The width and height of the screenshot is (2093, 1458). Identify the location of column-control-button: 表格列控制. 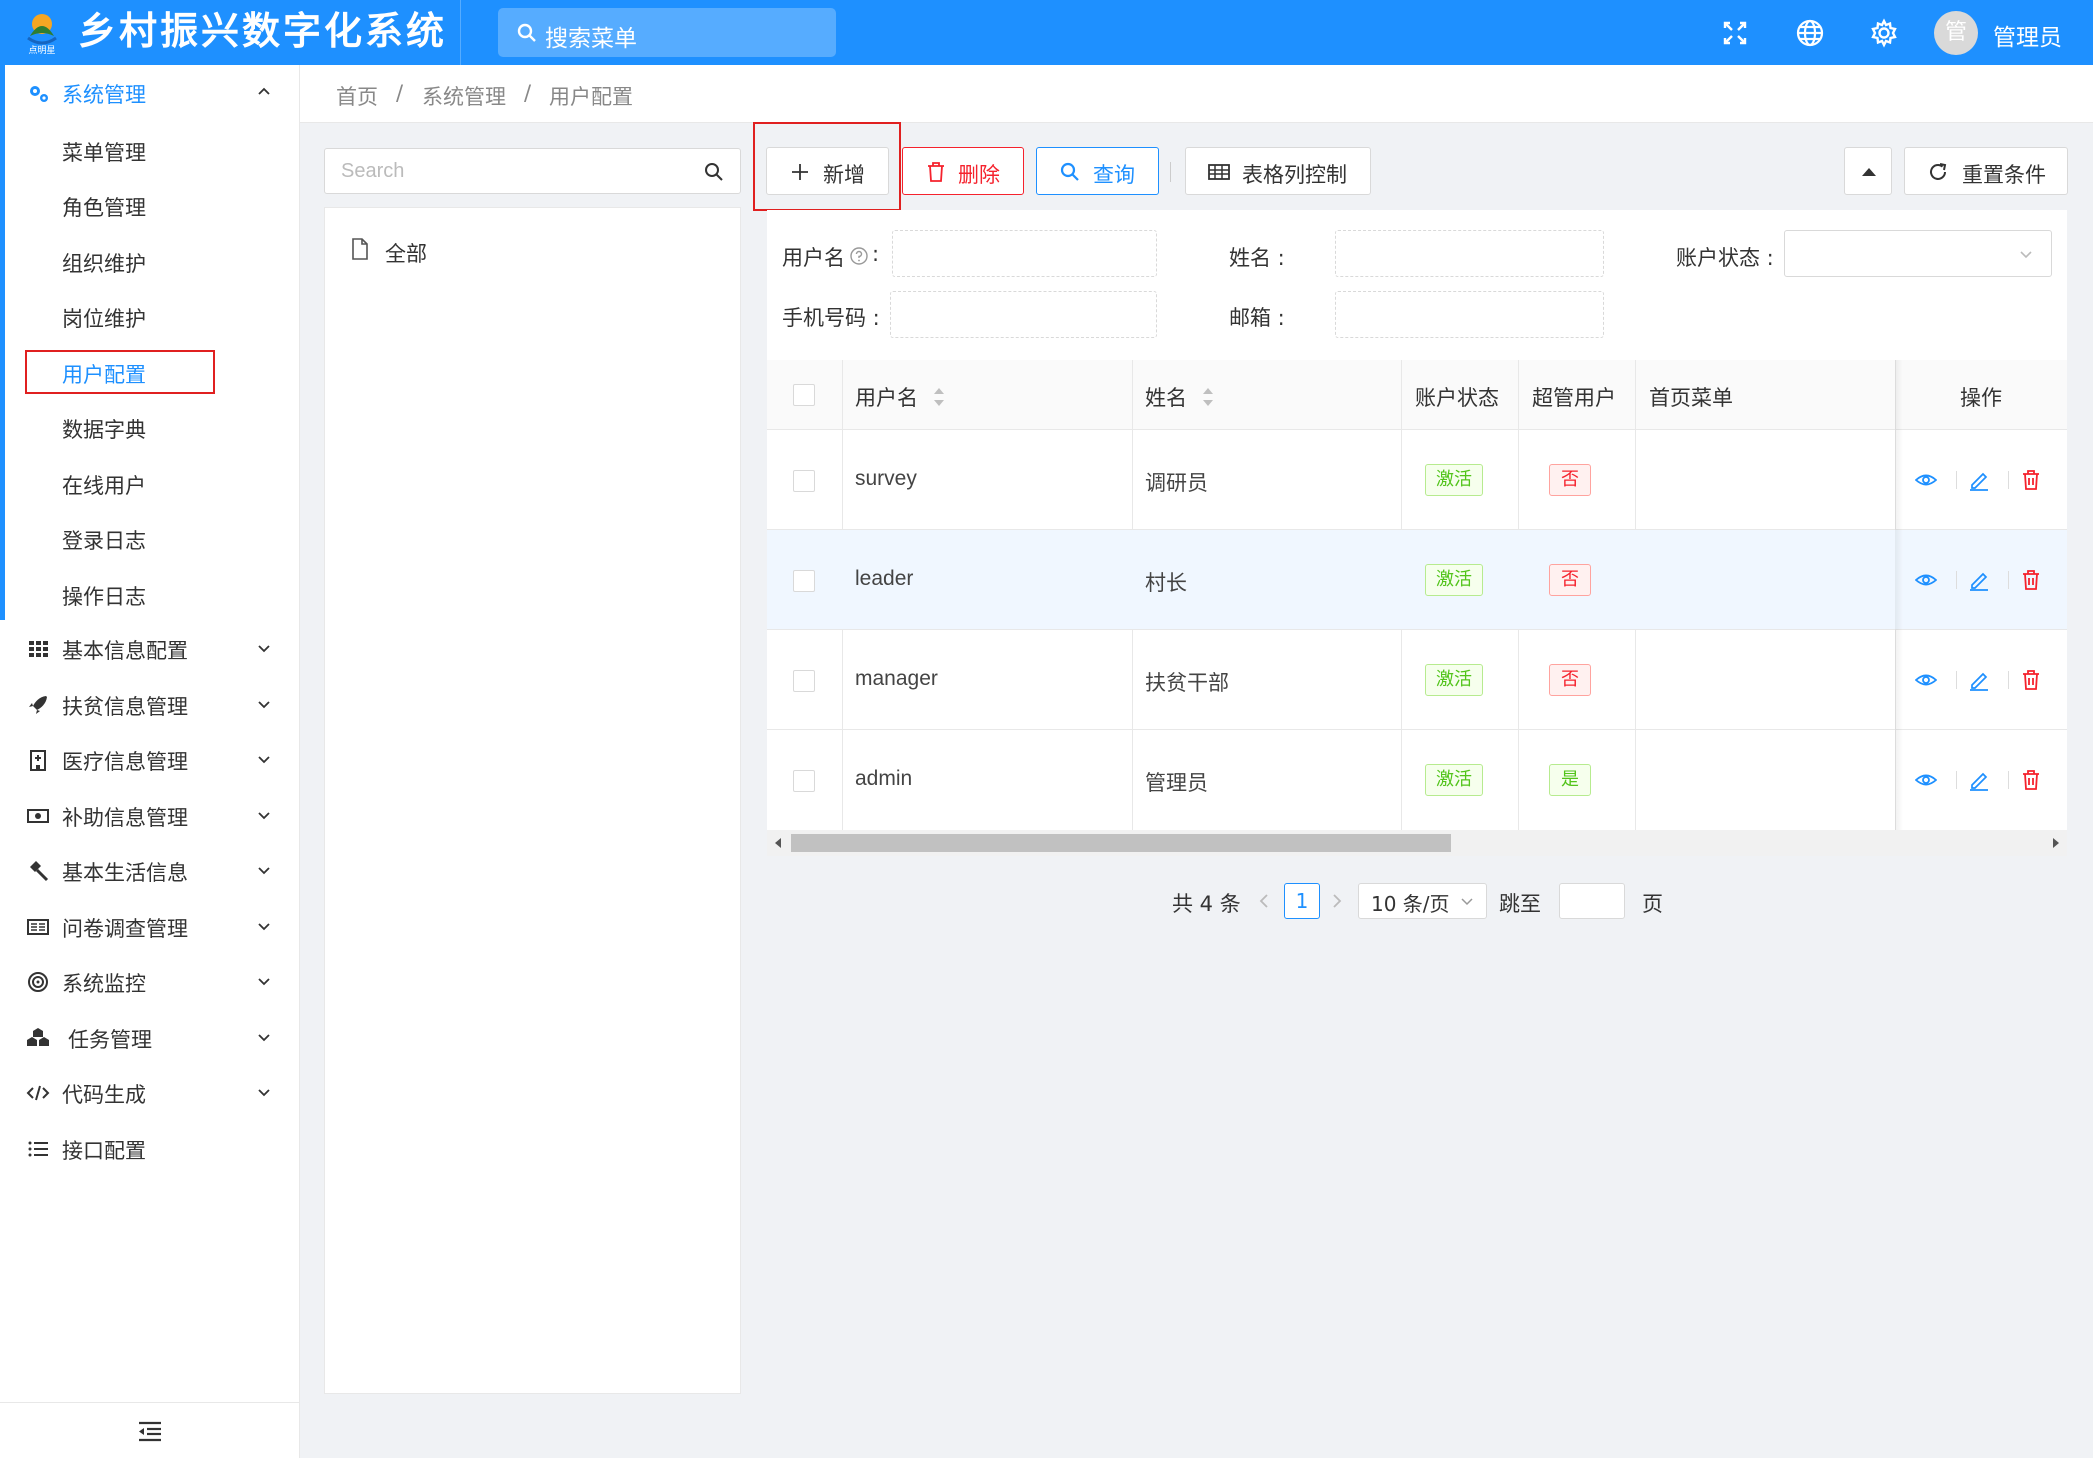
(1278, 171).